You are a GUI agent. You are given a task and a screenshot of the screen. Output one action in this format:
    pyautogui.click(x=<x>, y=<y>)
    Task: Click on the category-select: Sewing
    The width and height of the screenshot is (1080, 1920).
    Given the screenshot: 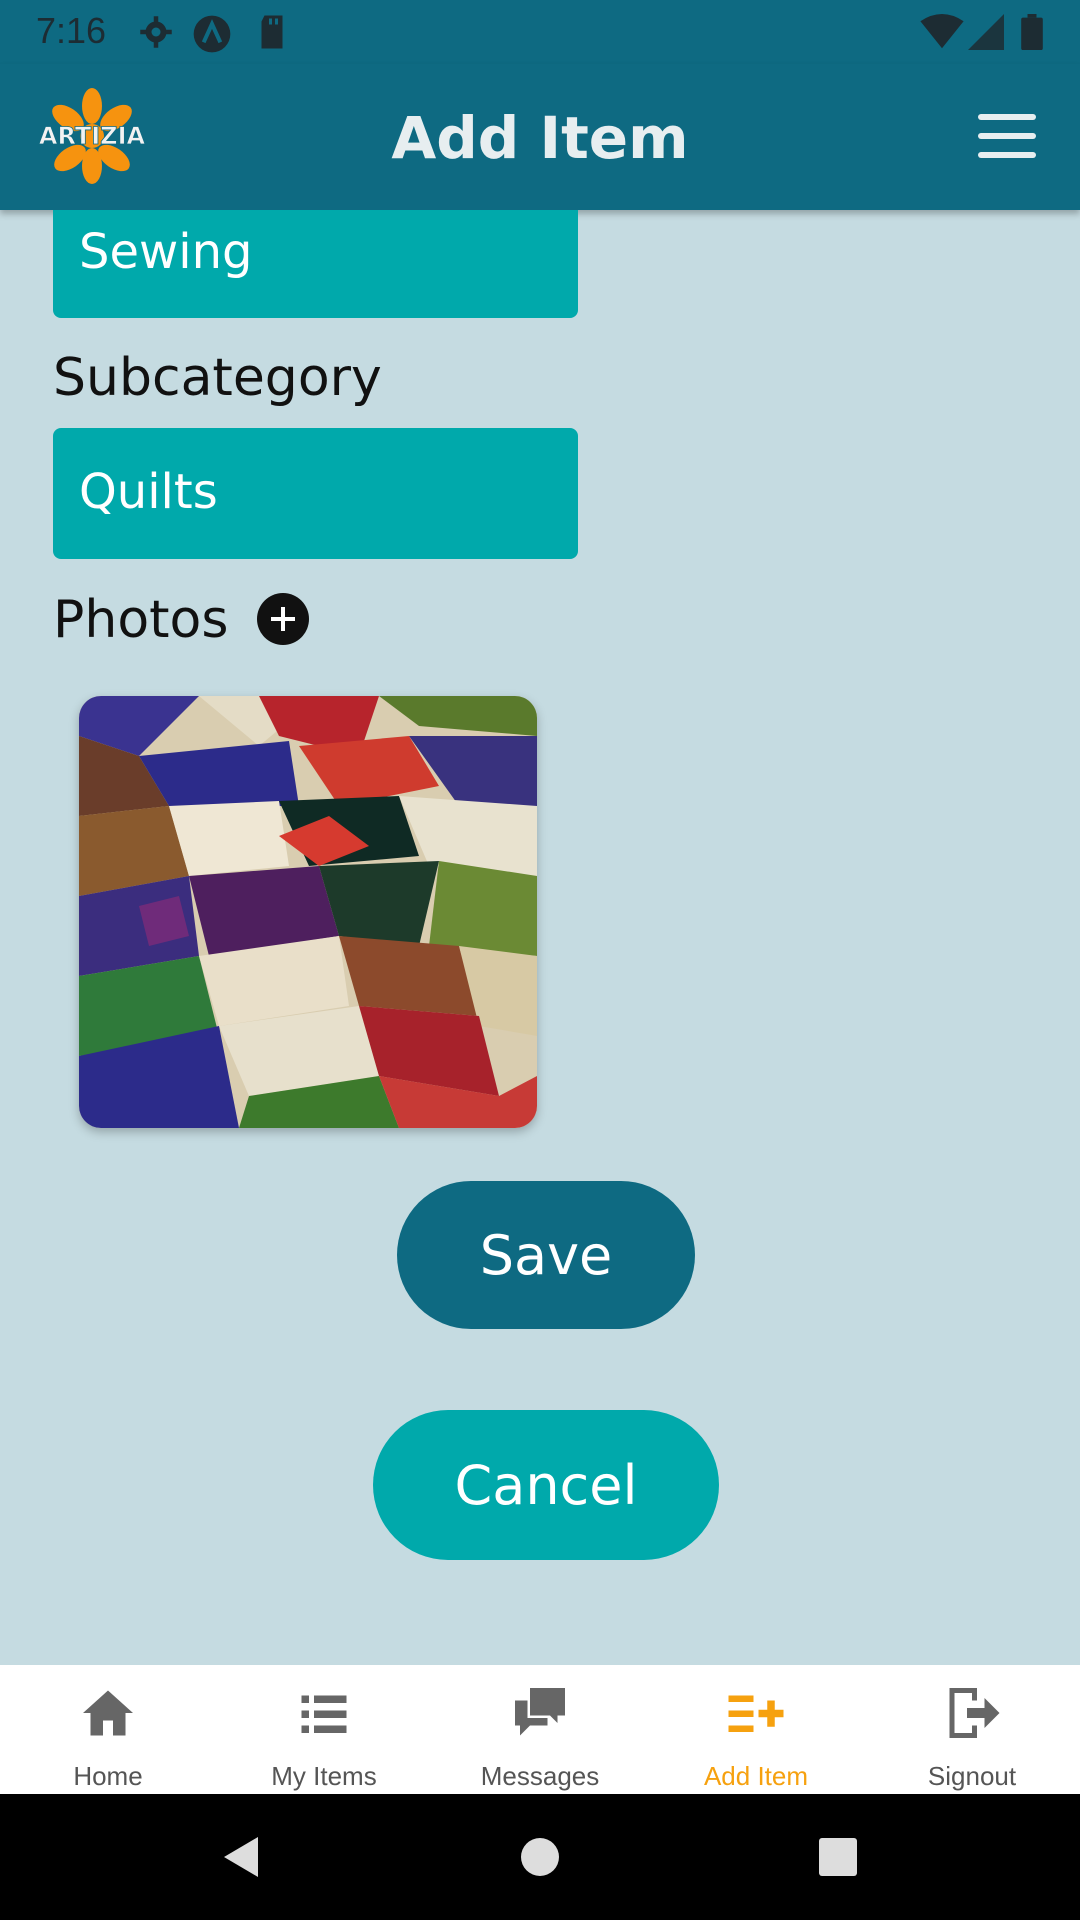 What is the action you would take?
    pyautogui.click(x=315, y=264)
    